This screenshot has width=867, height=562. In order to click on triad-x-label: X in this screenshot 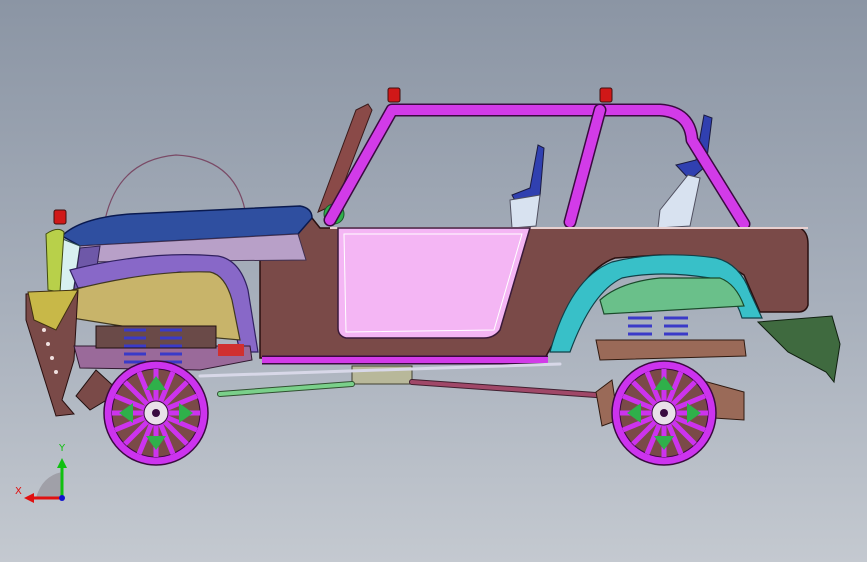, I will do `click(18, 491)`.